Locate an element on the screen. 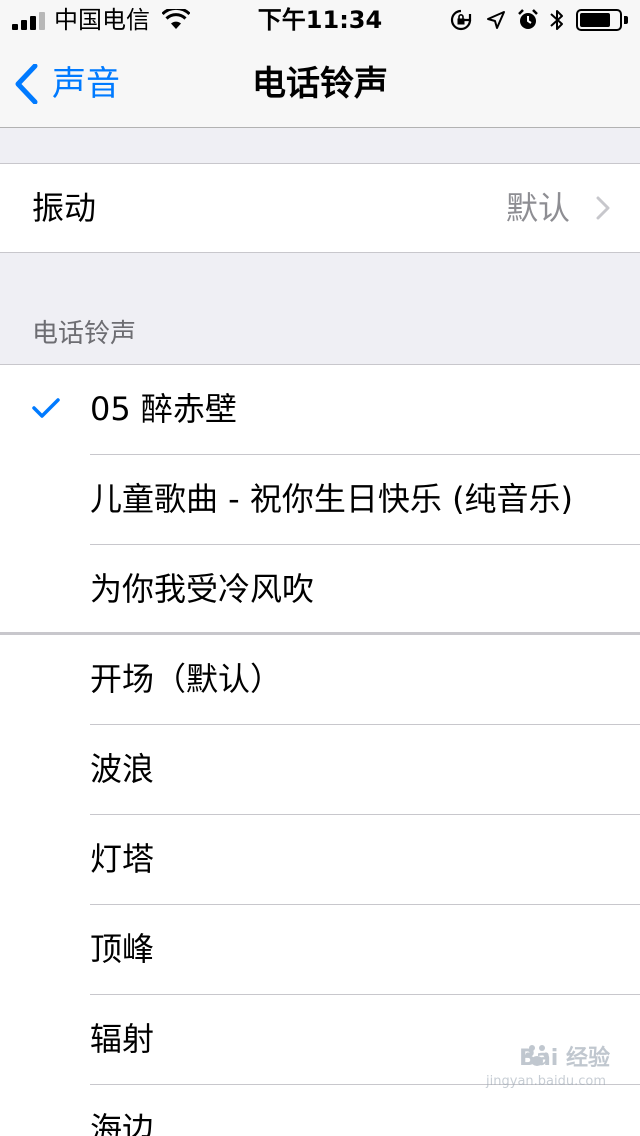  ringtone-label: 儿童歌曲 - 祝你生日快乐 (纯音乐) is located at coordinates (332, 499).